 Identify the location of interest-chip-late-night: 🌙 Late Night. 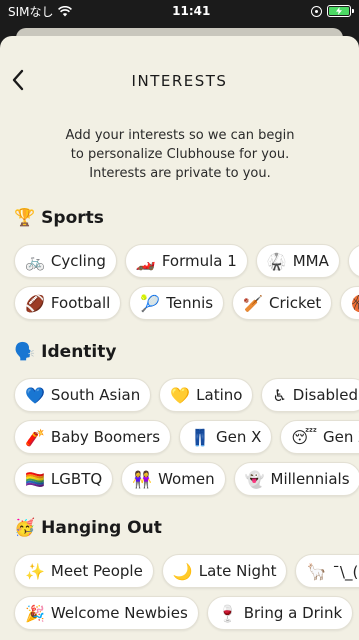
(224, 571).